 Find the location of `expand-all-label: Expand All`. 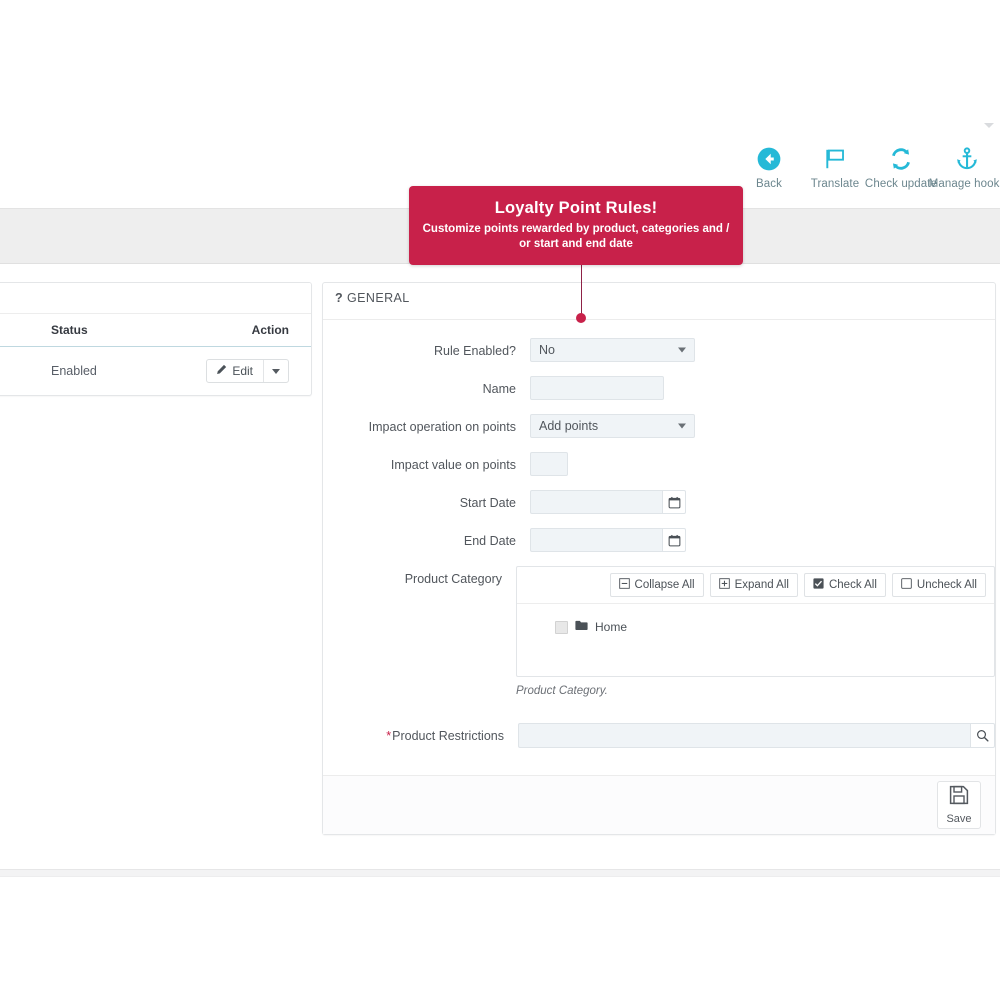

expand-all-label: Expand All is located at coordinates (761, 585).